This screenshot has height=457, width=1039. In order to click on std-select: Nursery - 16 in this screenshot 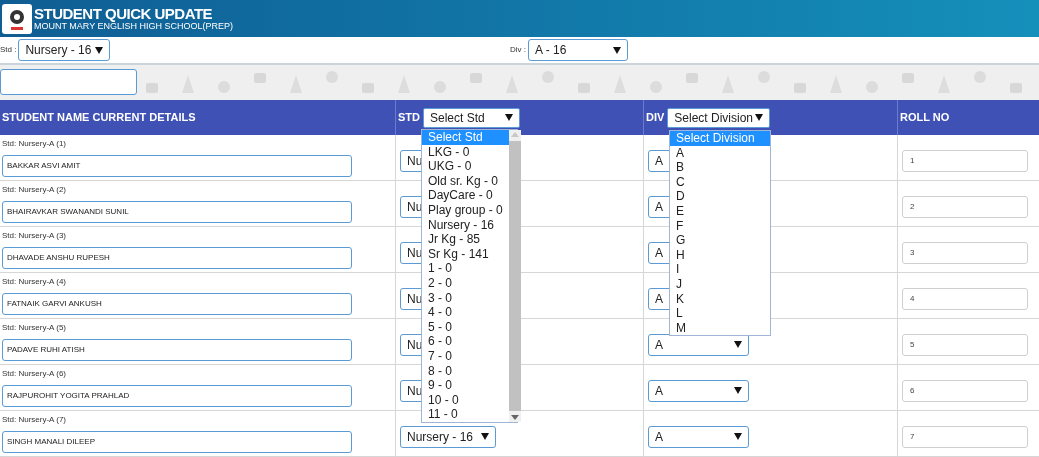, I will do `click(448, 436)`.